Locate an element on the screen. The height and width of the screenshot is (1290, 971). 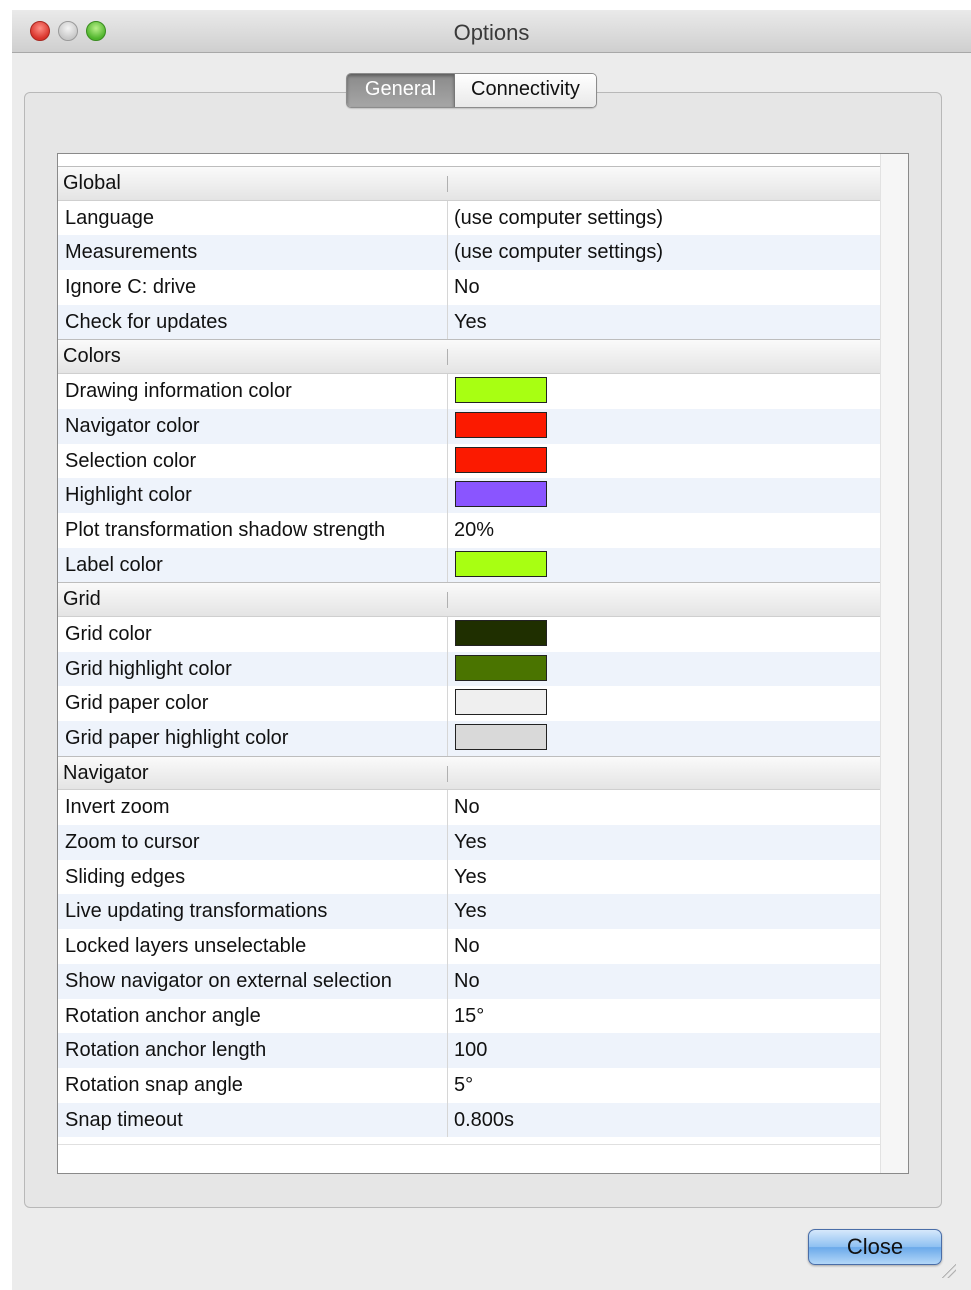
property-row: Highlight color is located at coordinates (469, 495).